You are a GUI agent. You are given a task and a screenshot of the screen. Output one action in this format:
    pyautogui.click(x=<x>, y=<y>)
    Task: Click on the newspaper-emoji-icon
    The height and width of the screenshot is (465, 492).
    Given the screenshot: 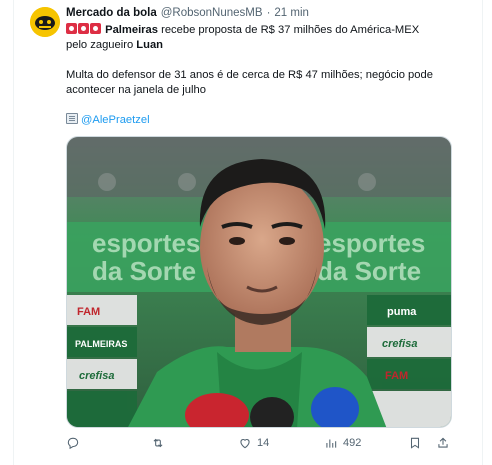 What is the action you would take?
    pyautogui.click(x=72, y=118)
    